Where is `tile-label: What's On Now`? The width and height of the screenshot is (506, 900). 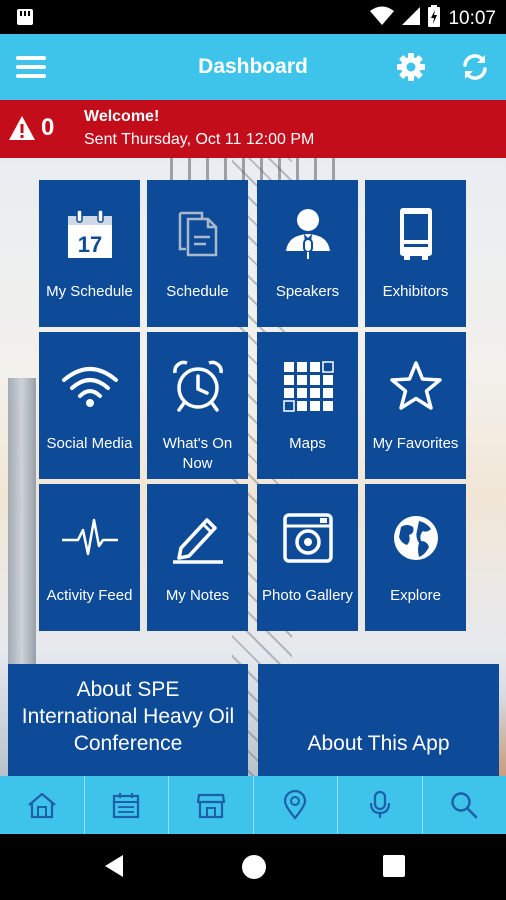
tile-label: What's On Now is located at coordinates (197, 453).